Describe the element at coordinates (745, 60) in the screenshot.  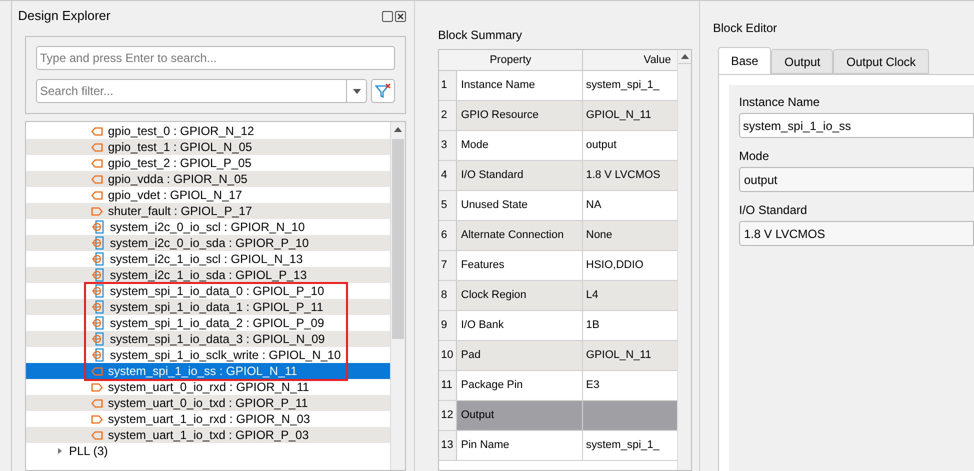
I see `tab: Base` at that location.